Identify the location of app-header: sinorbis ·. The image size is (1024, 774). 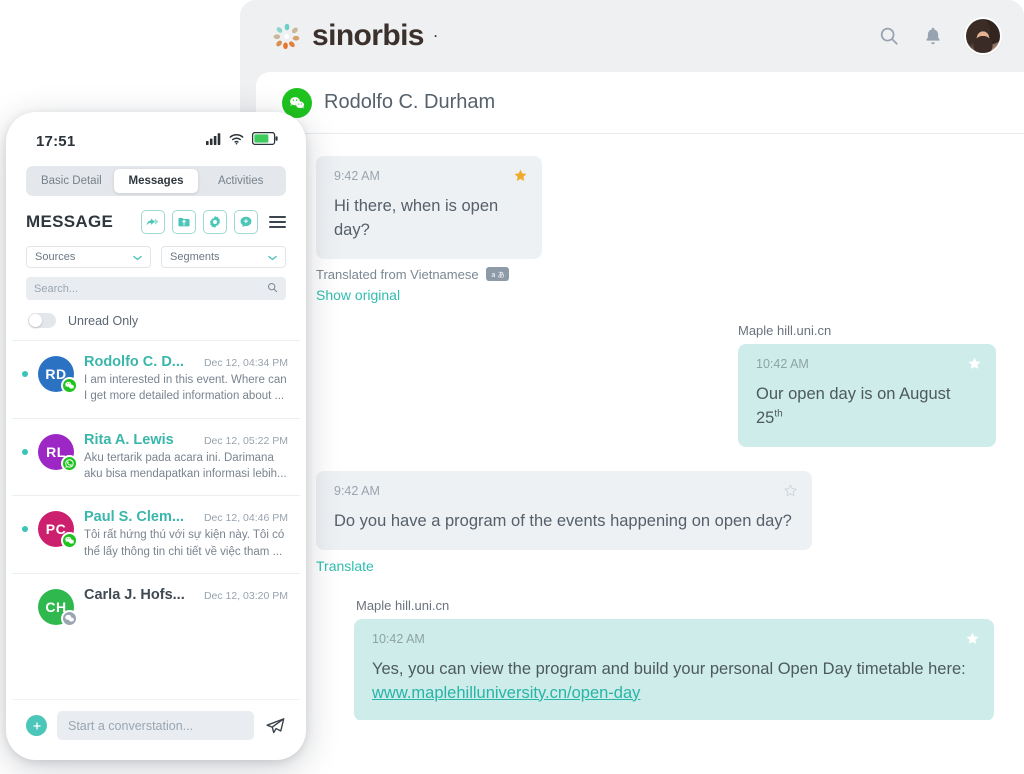
(632, 36).